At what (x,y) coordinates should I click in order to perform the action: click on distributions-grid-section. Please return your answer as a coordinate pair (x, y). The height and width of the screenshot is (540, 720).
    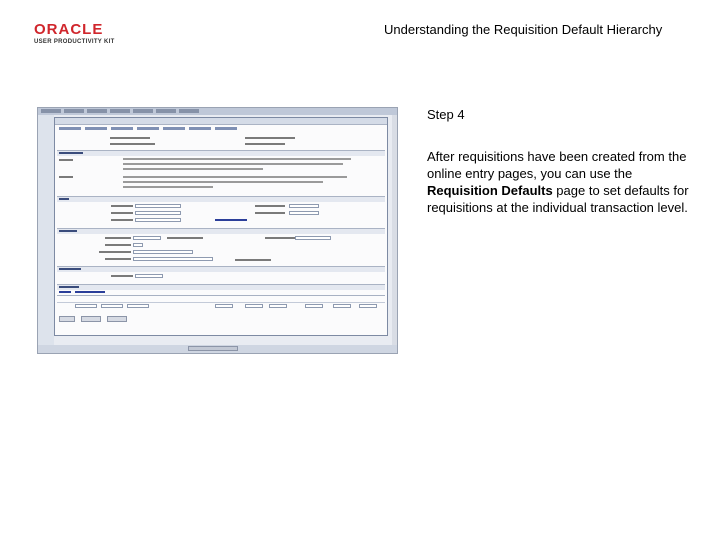
    Looking at the image, I should click on (221, 287).